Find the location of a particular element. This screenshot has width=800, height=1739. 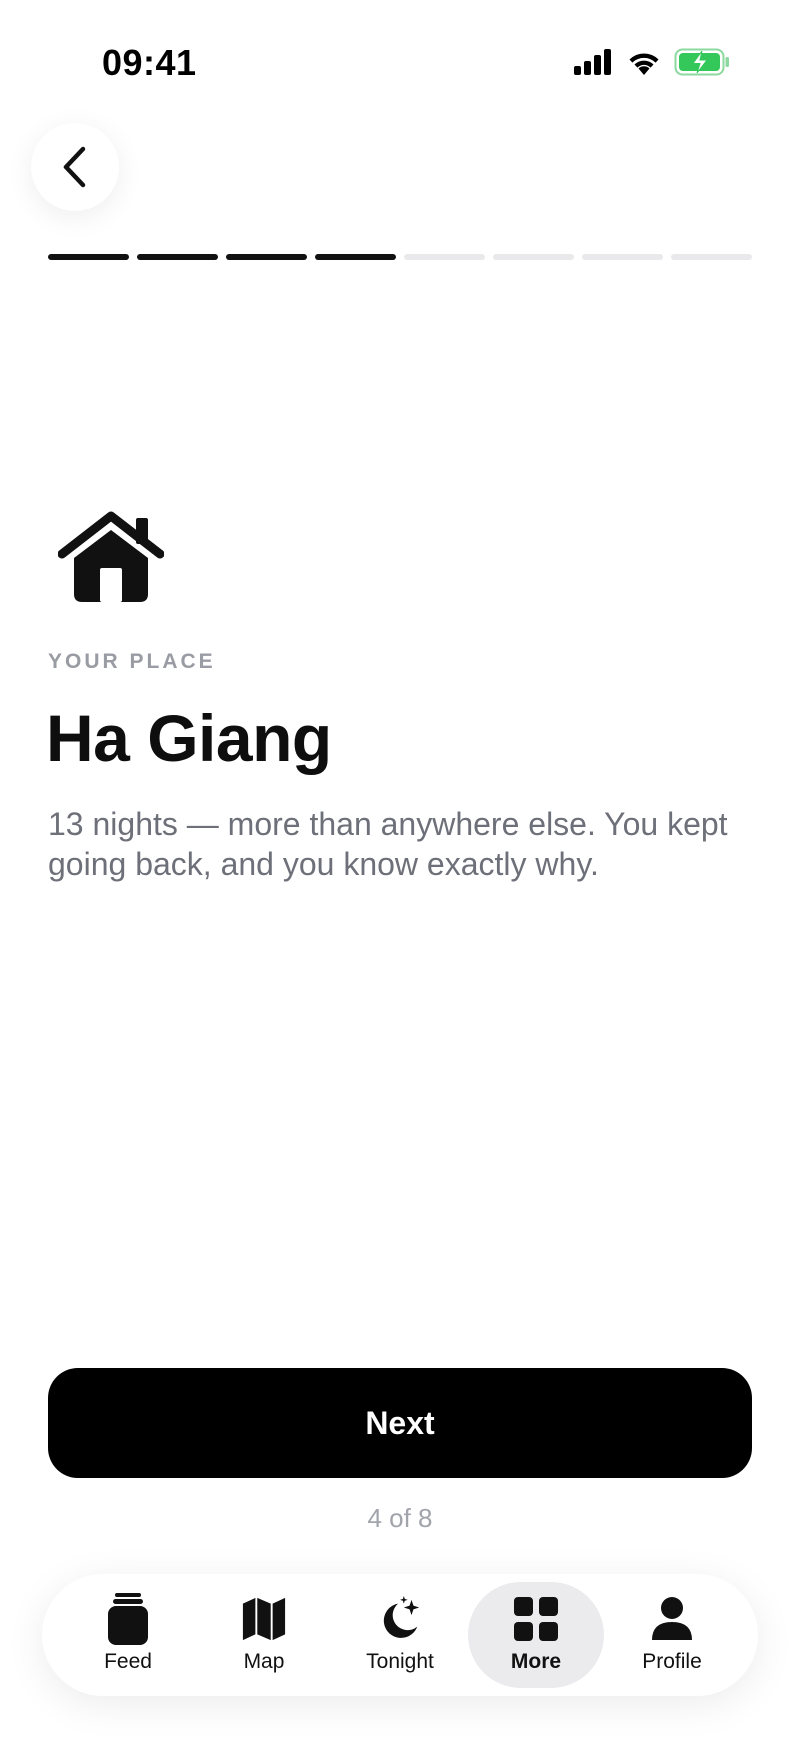

jar-icon is located at coordinates (128, 1619).